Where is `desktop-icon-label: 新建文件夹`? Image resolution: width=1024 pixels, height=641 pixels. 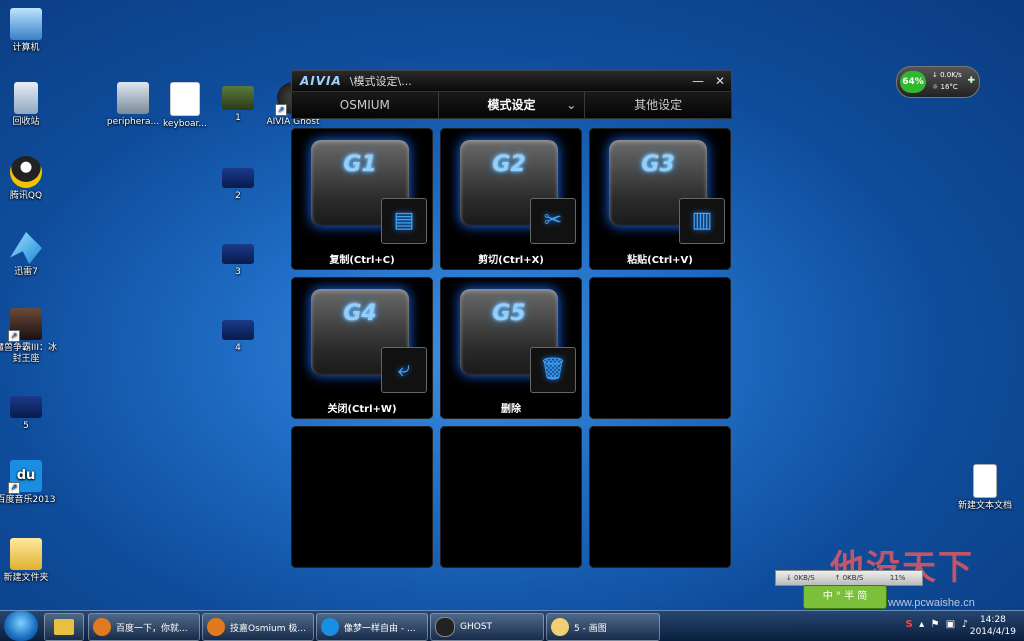 desktop-icon-label: 新建文件夹 is located at coordinates (26, 578).